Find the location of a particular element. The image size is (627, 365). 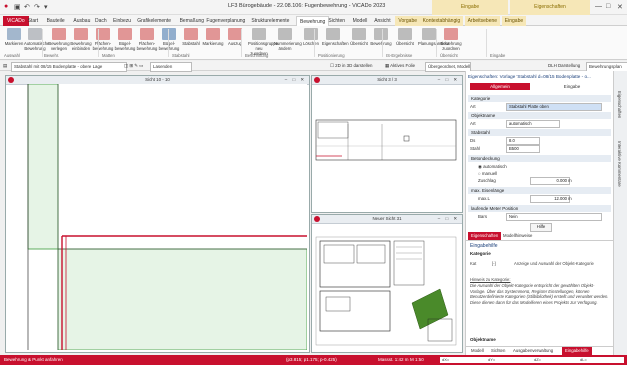

ribbon-button-label: Bewehrung einbinden is located at coordinates (81, 46).